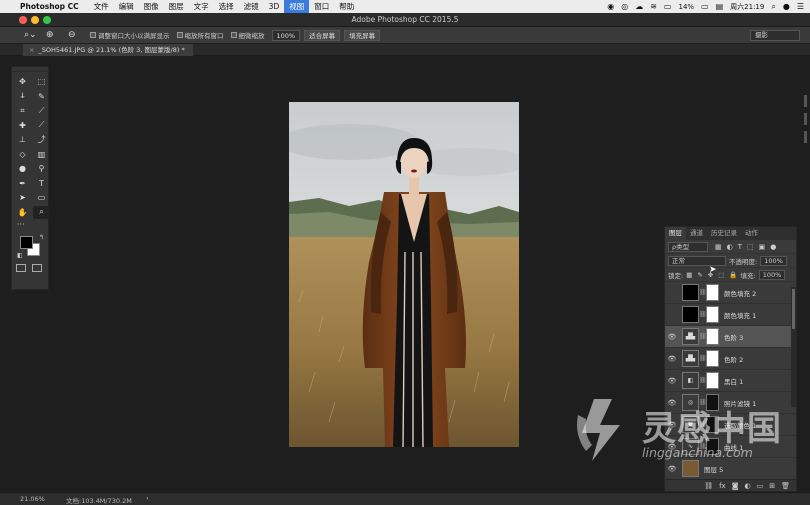 This screenshot has width=810, height=505. What do you see at coordinates (41, 111) in the screenshot?
I see `eyedropper-tool-icon: ⟋` at bounding box center [41, 111].